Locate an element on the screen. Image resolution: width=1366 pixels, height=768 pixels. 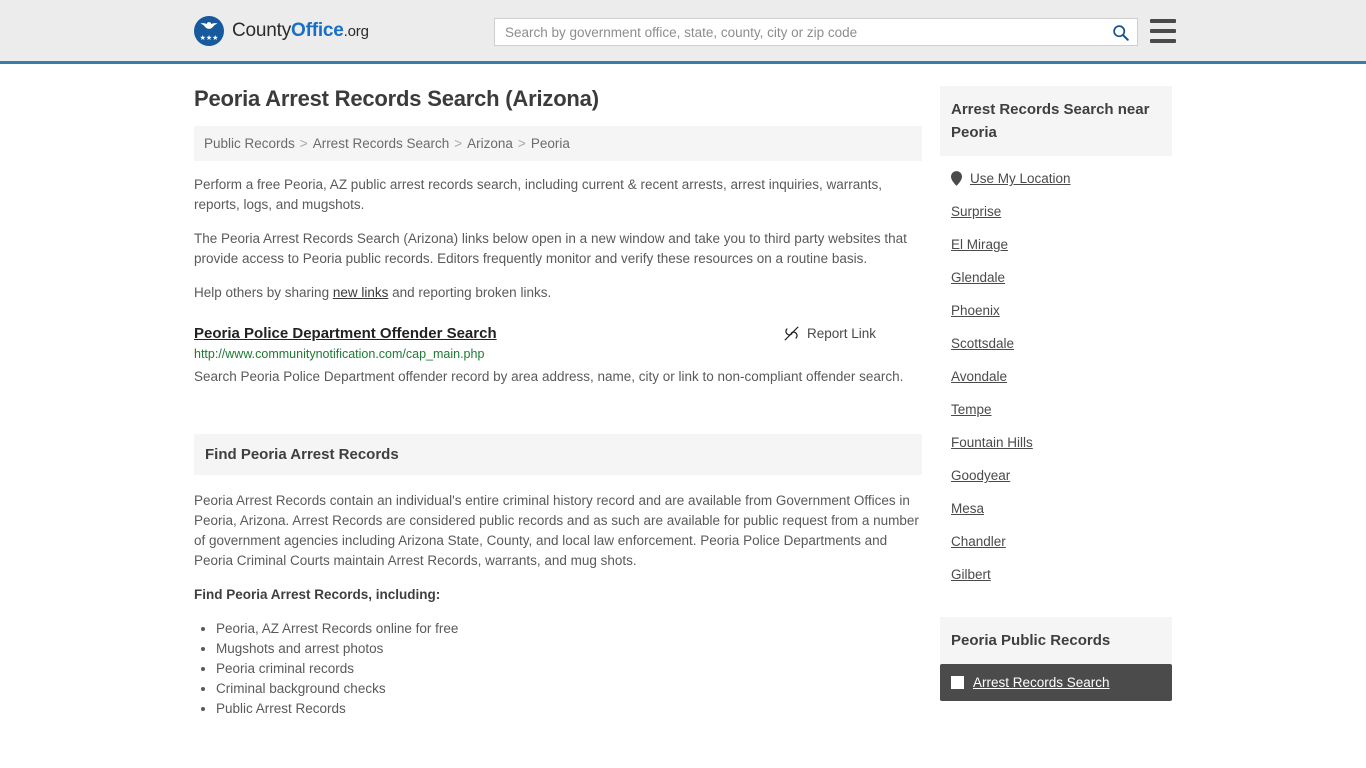
share-prefix: Help others by sharing is located at coordinates (263, 292).